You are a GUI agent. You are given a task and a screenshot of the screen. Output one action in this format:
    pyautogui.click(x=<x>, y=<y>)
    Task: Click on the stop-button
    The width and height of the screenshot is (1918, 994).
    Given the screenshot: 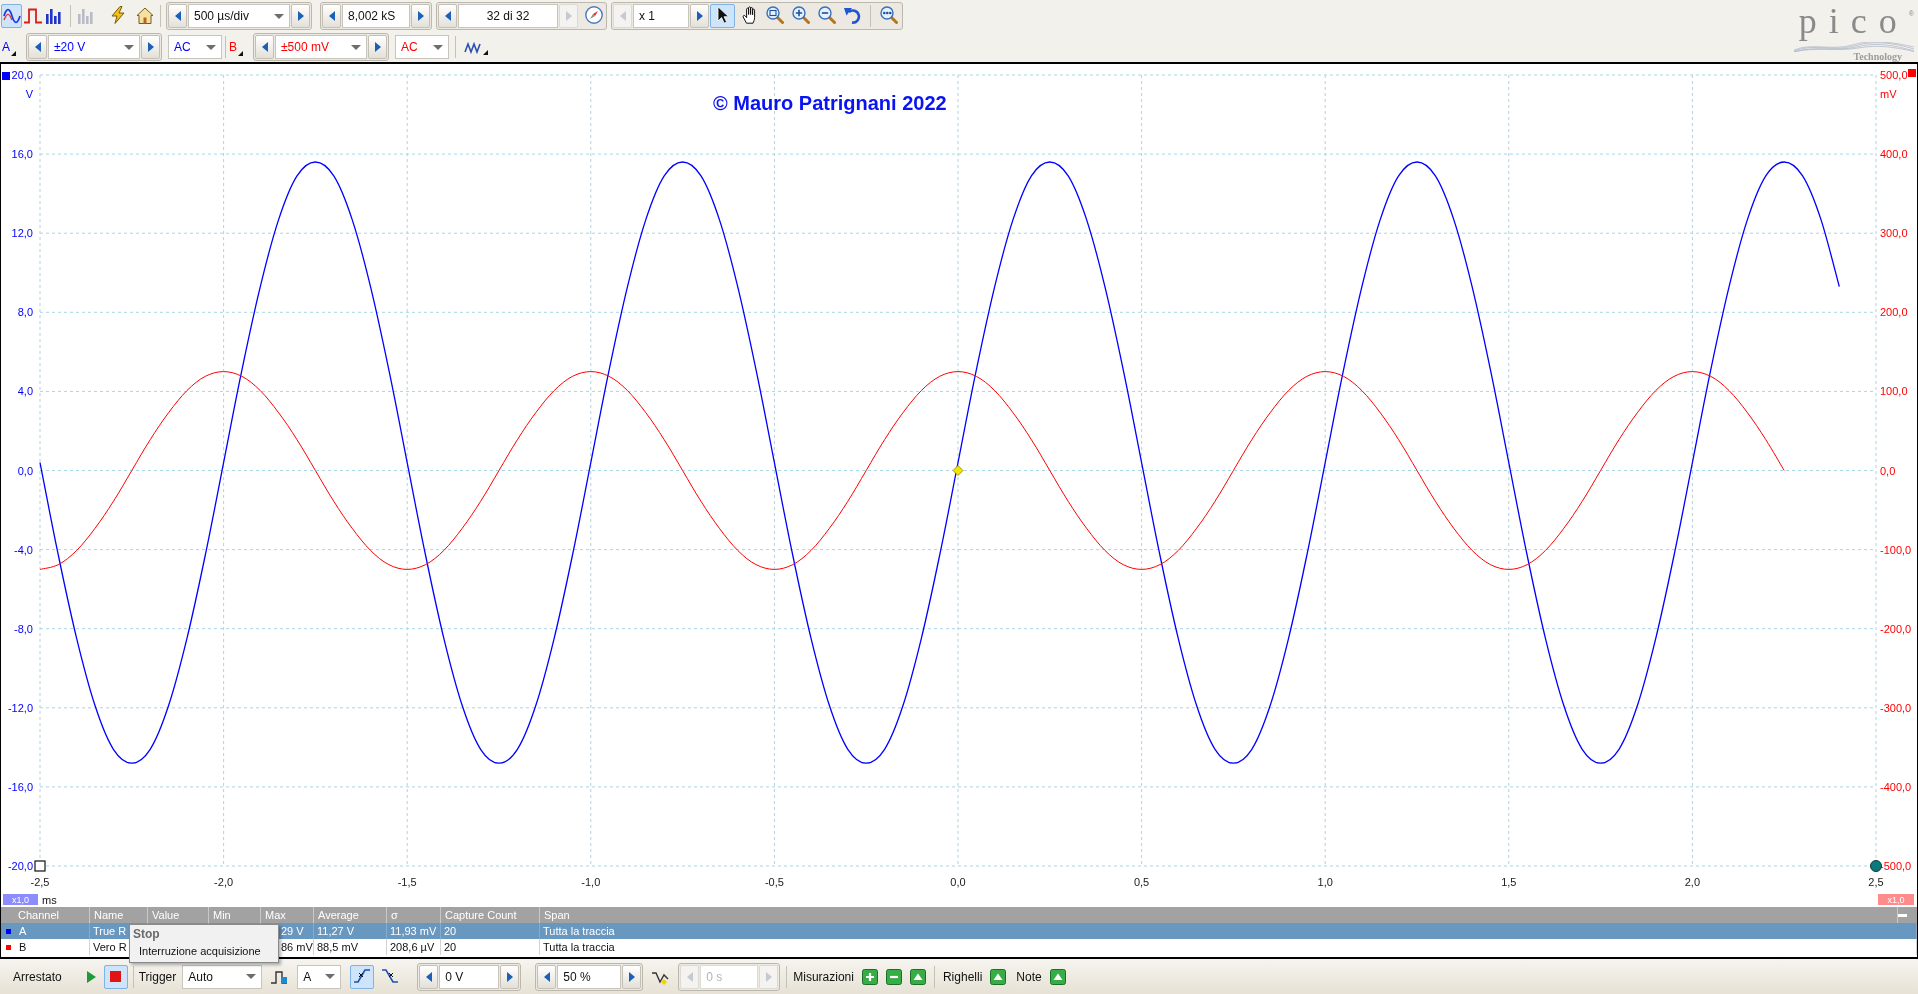 What is the action you would take?
    pyautogui.click(x=115, y=976)
    